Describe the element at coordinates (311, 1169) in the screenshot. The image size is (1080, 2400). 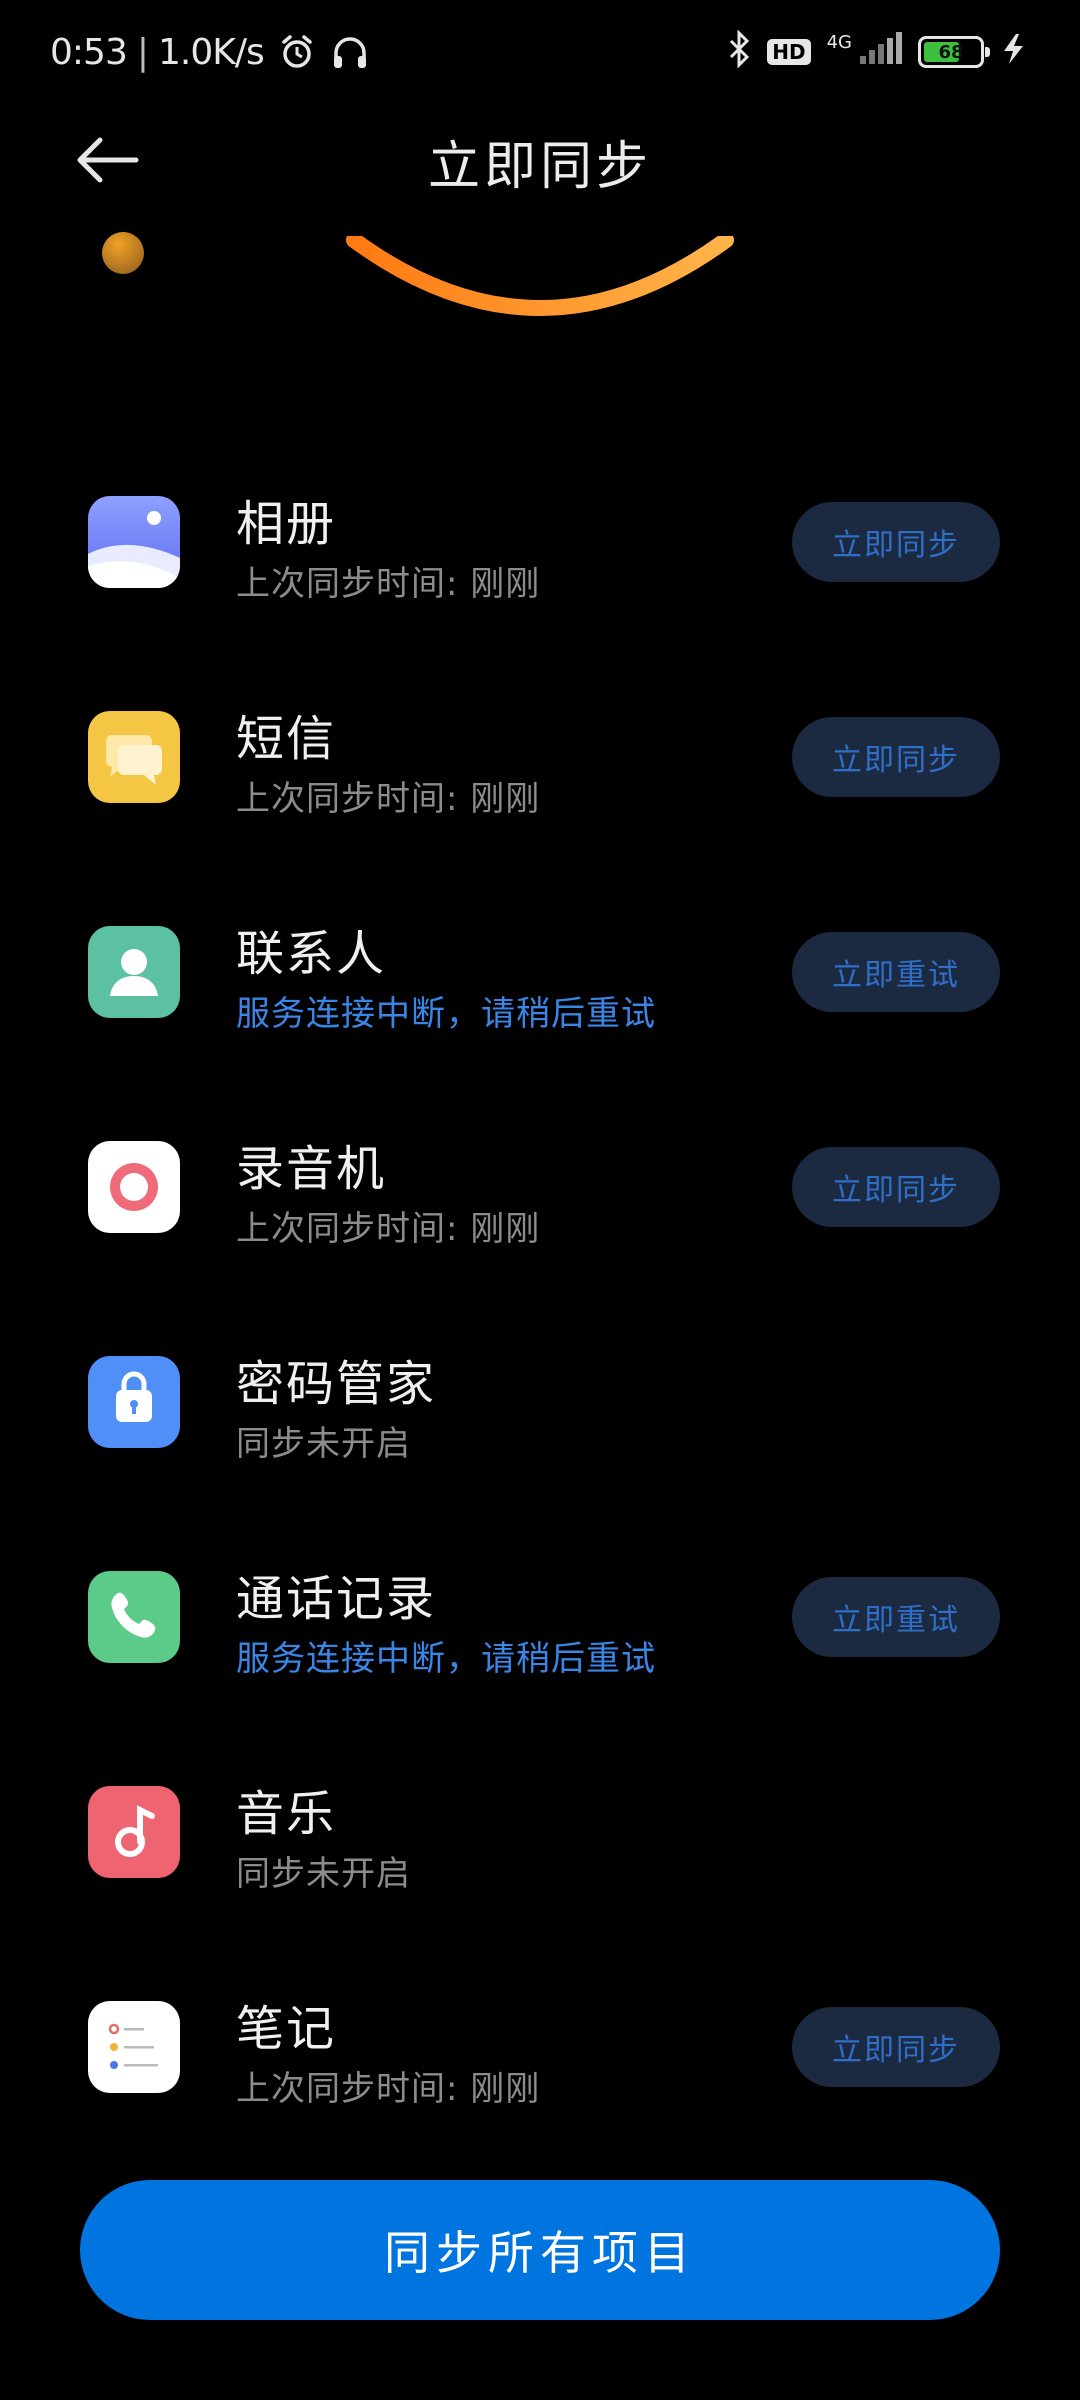
I see `item-name: 录音机` at that location.